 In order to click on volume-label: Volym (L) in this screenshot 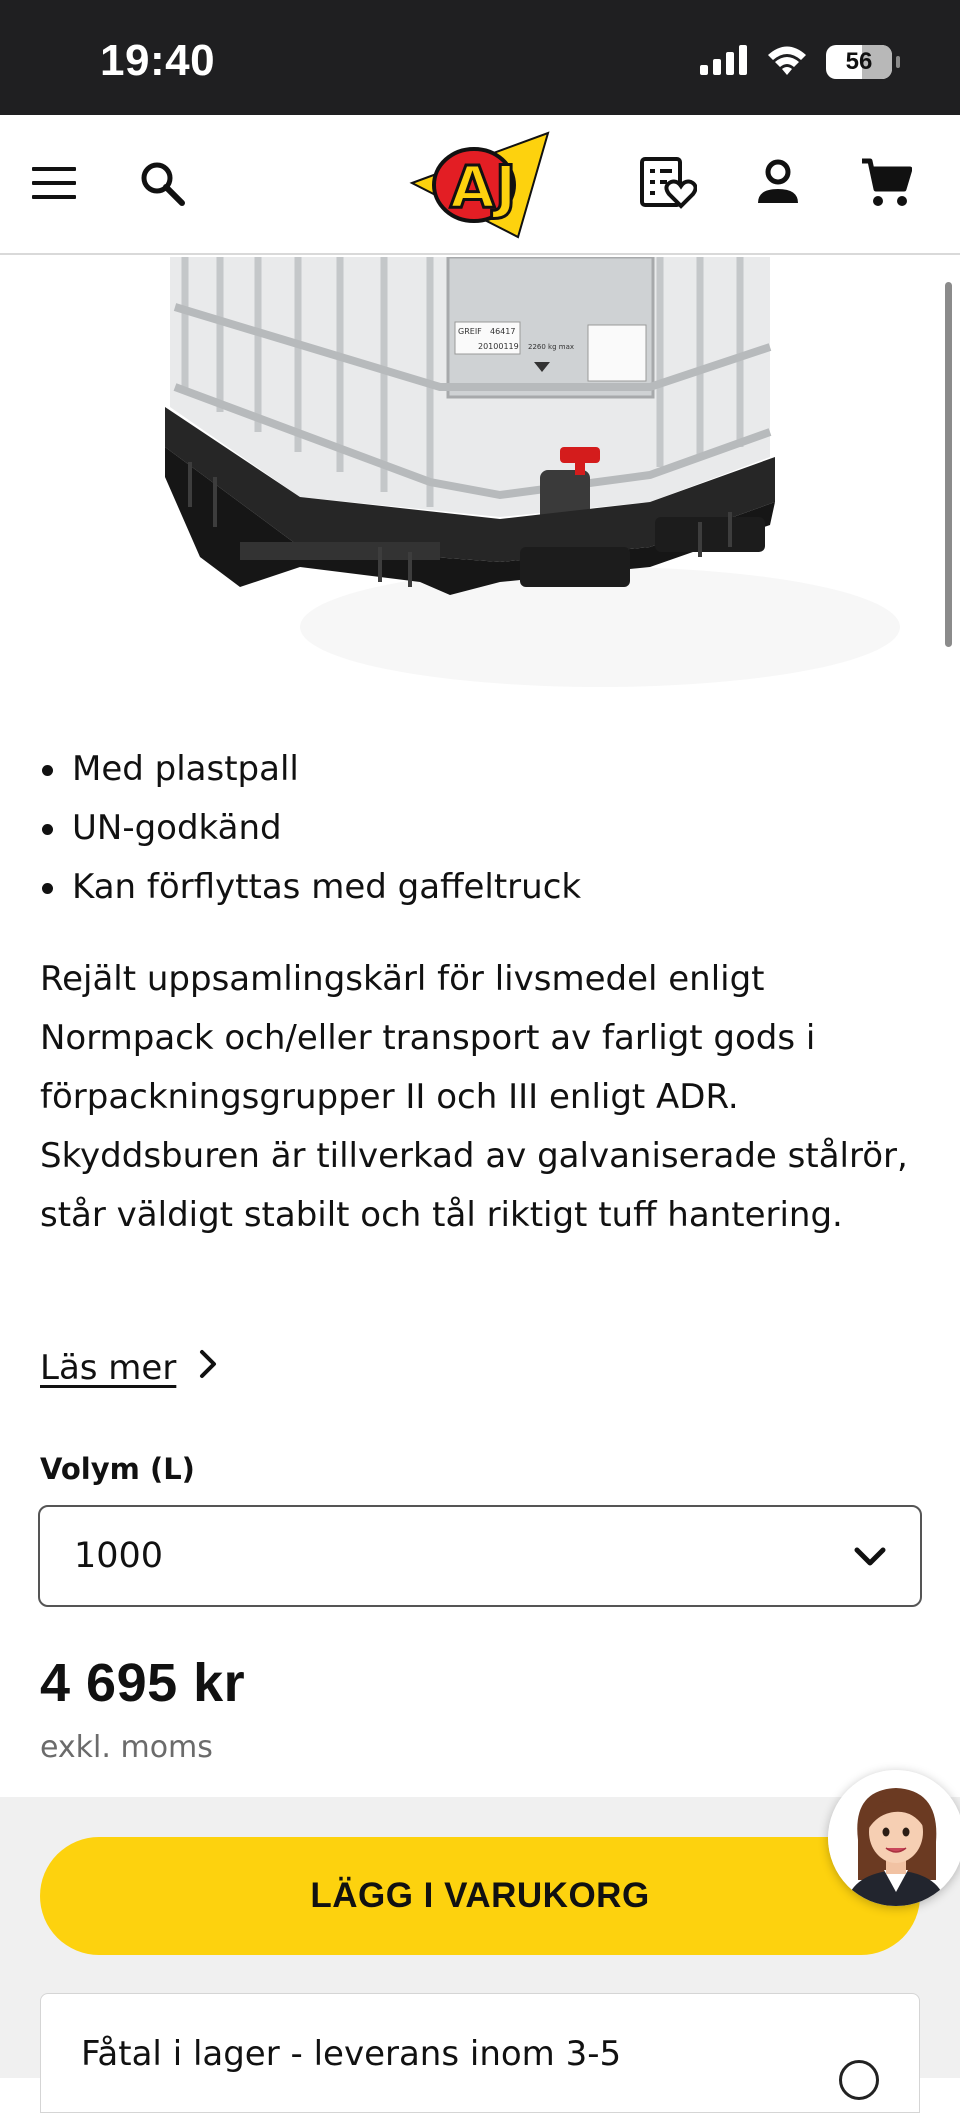, I will do `click(117, 1469)`.